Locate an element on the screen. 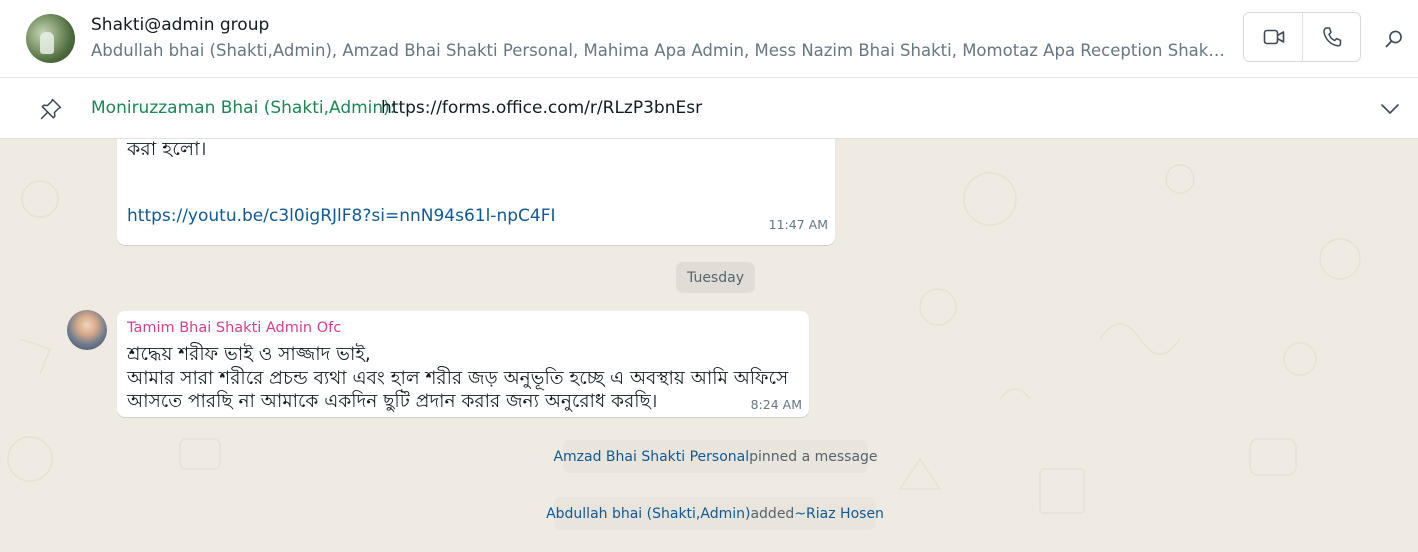 This screenshot has height=552, width=1418. voice-call-button is located at coordinates (1332, 37).